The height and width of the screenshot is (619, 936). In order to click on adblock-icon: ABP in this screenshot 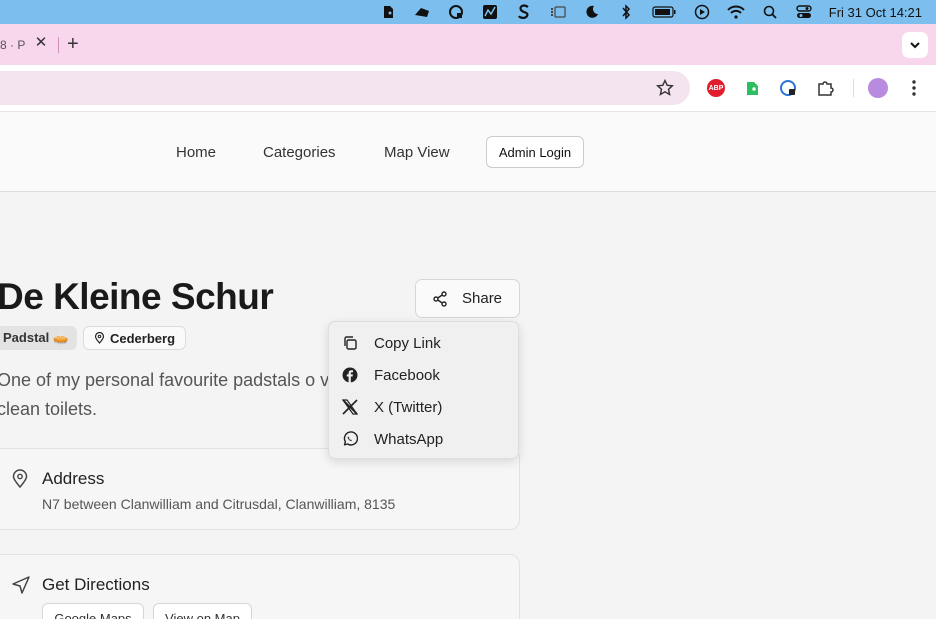, I will do `click(716, 88)`.